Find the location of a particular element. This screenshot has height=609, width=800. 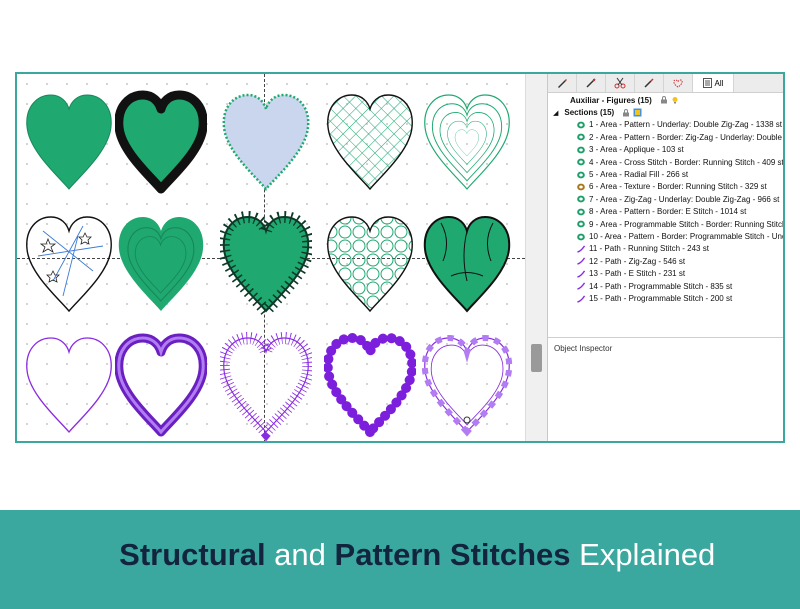

heart-zigzag-border is located at coordinates (161, 144).